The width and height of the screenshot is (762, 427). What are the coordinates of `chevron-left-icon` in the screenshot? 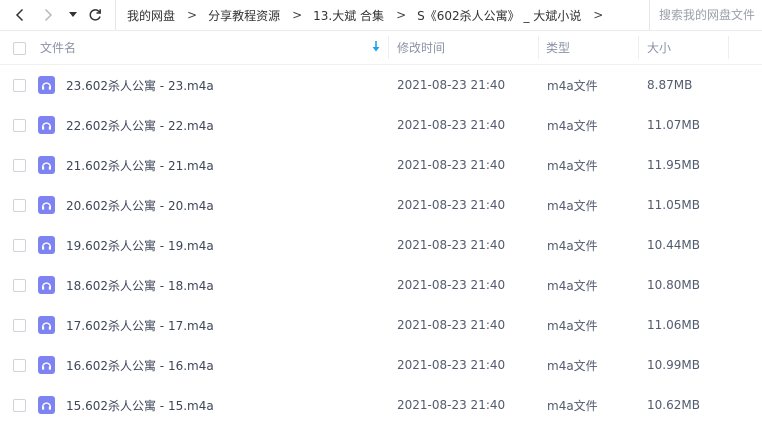 It's located at (19, 15).